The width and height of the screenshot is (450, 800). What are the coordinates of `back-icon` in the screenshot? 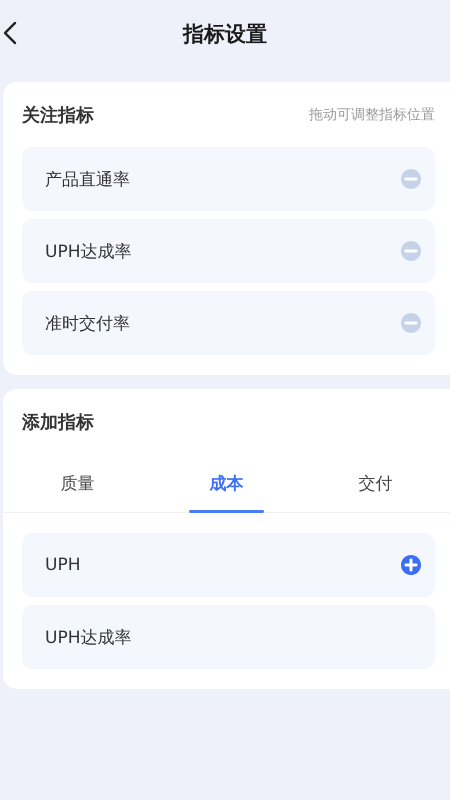 It's located at (10, 33).